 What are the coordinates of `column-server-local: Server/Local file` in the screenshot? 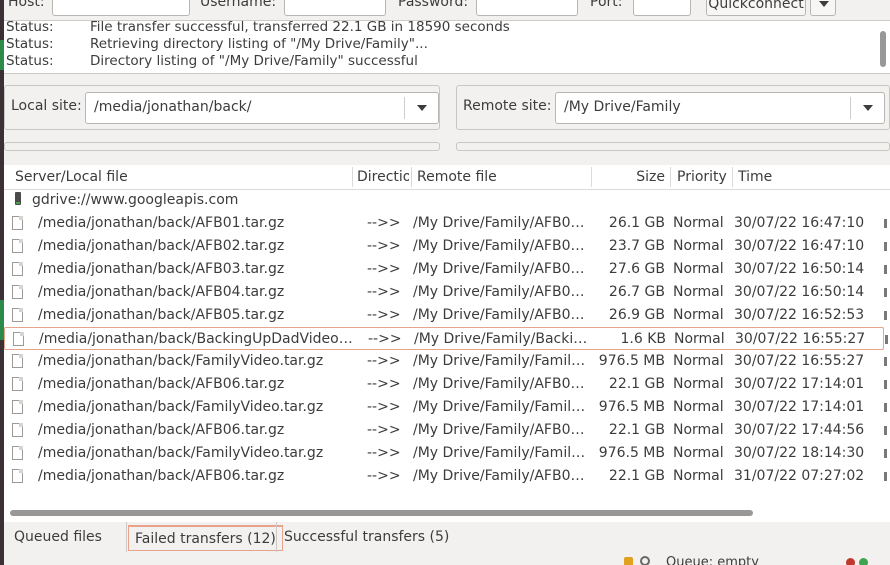 It's located at (182, 177).